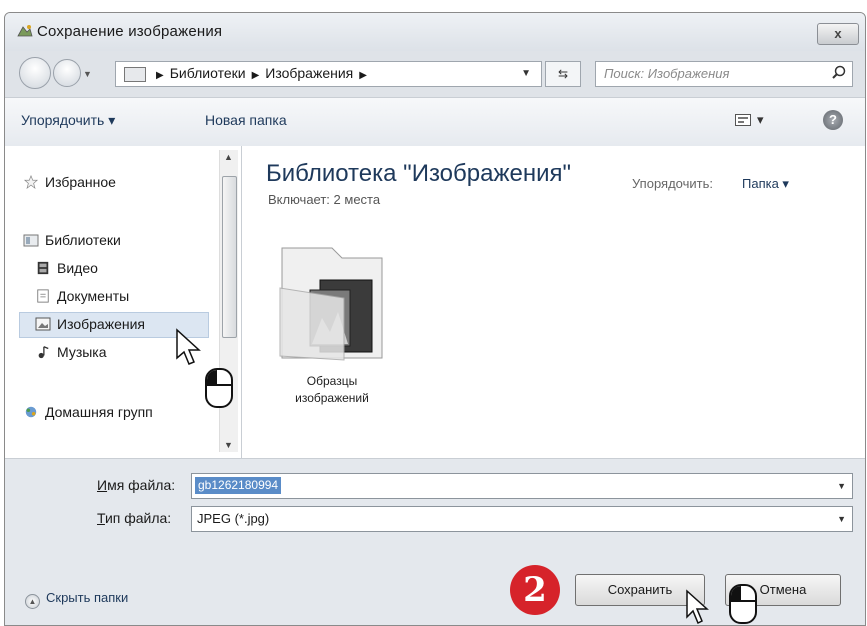 The width and height of the screenshot is (867, 626). Describe the element at coordinates (87, 74) in the screenshot. I see `history-dropdown-icon: ▼` at that location.